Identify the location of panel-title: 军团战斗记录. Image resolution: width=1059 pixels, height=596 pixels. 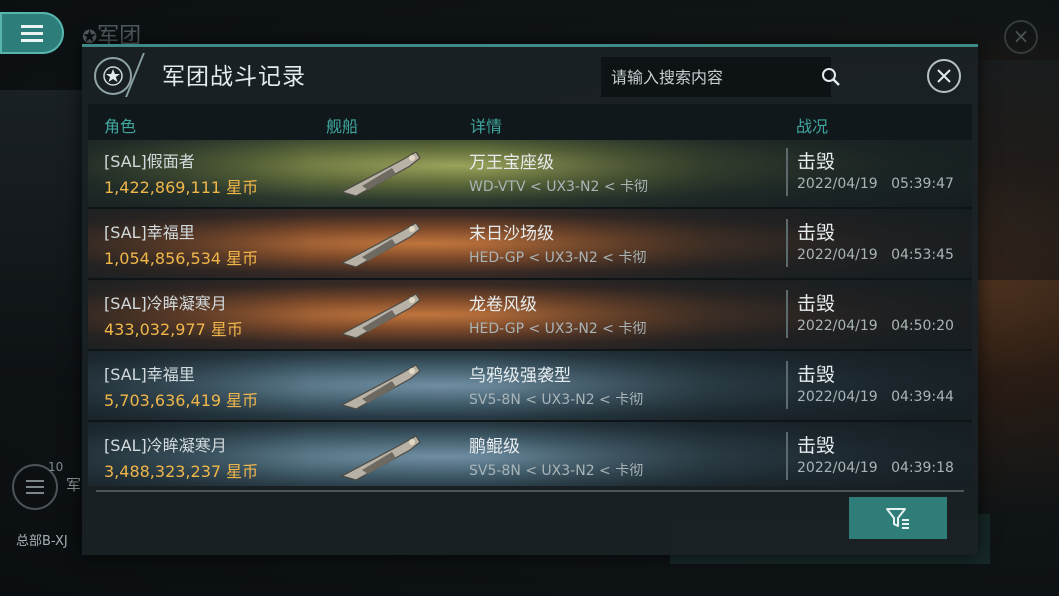
(234, 77).